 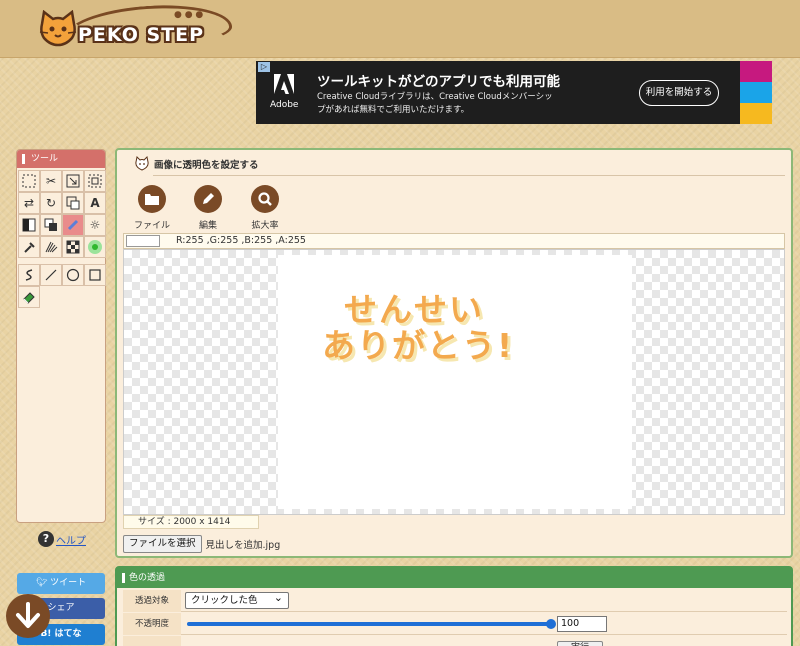 I want to click on layer-tool-icon, so click(x=51, y=225).